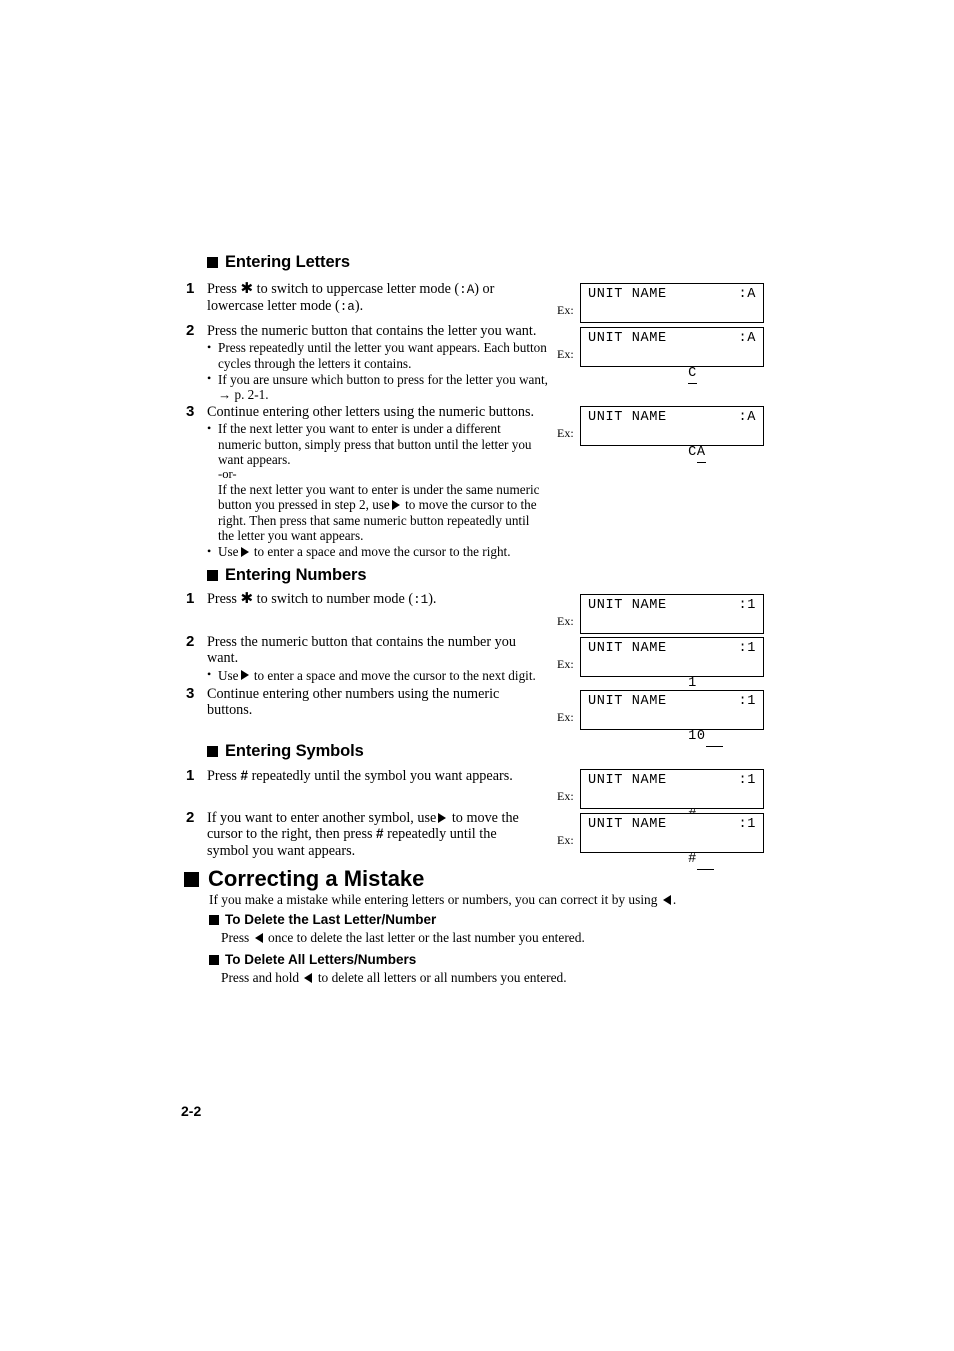 The image size is (954, 1351). I want to click on lcd-cursor, so click(714, 737).